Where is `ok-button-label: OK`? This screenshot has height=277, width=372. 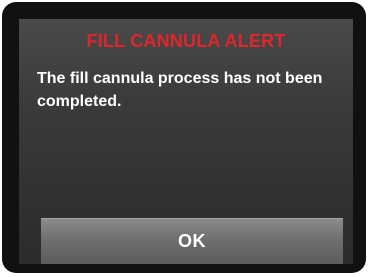 ok-button-label: OK is located at coordinates (192, 241).